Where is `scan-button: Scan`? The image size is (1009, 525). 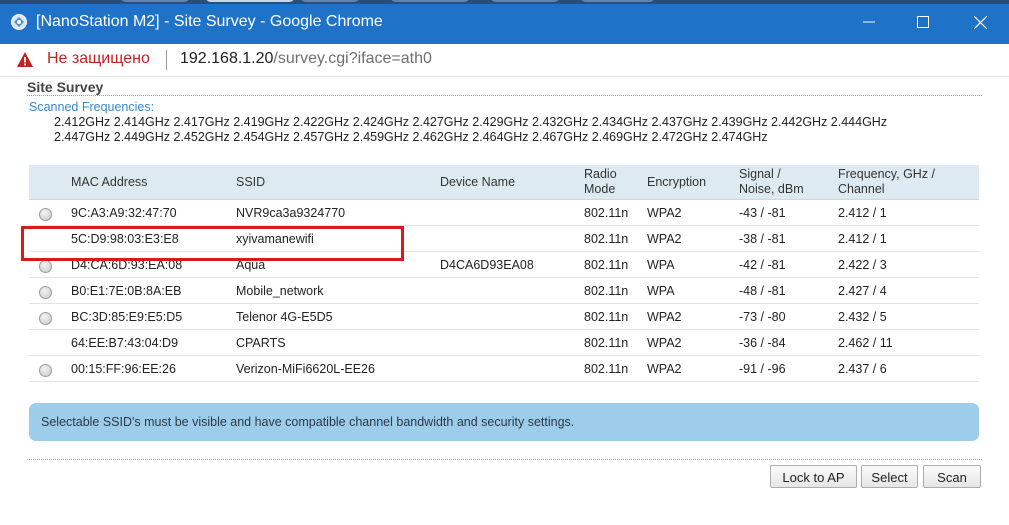 scan-button: Scan is located at coordinates (952, 476).